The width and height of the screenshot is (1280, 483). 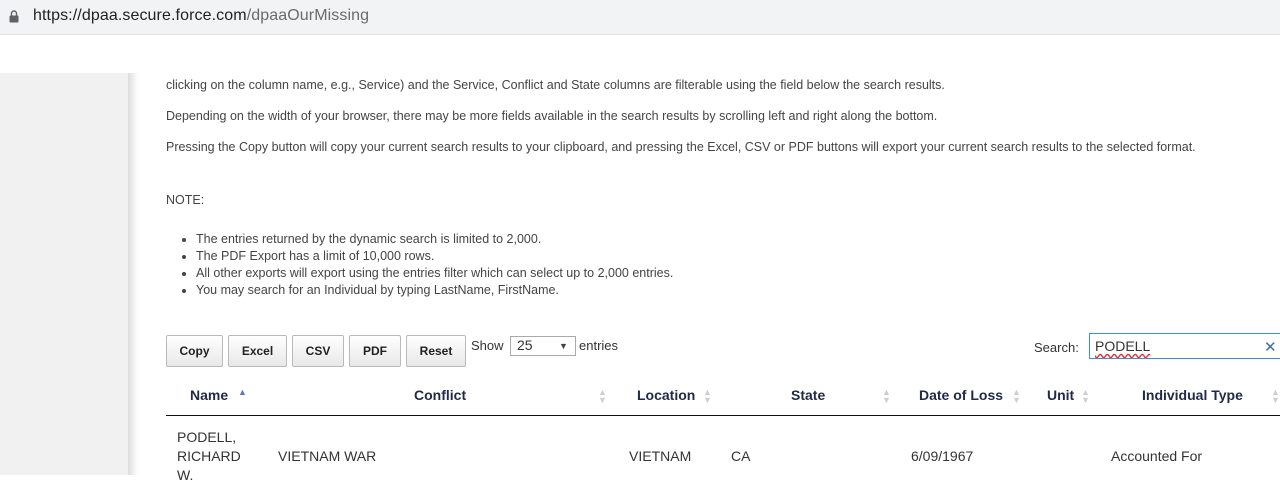 What do you see at coordinates (134, 274) in the screenshot?
I see `content-shadow` at bounding box center [134, 274].